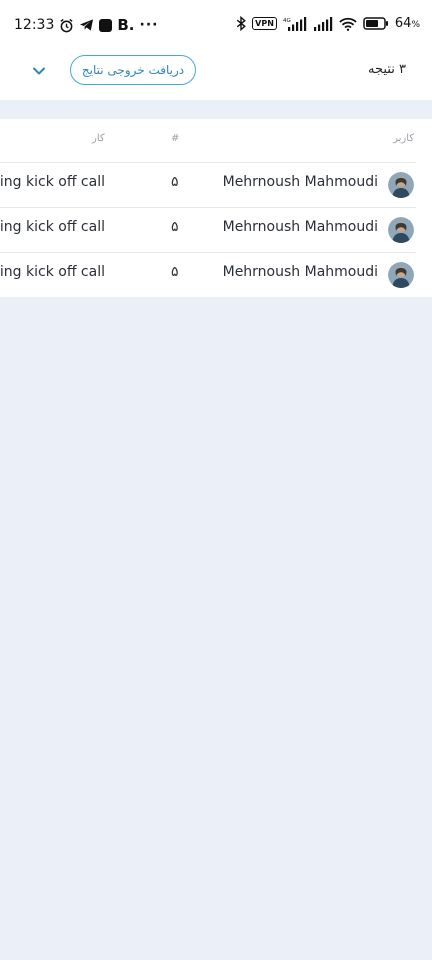 The width and height of the screenshot is (432, 960). I want to click on app-notification-icon, so click(106, 25).